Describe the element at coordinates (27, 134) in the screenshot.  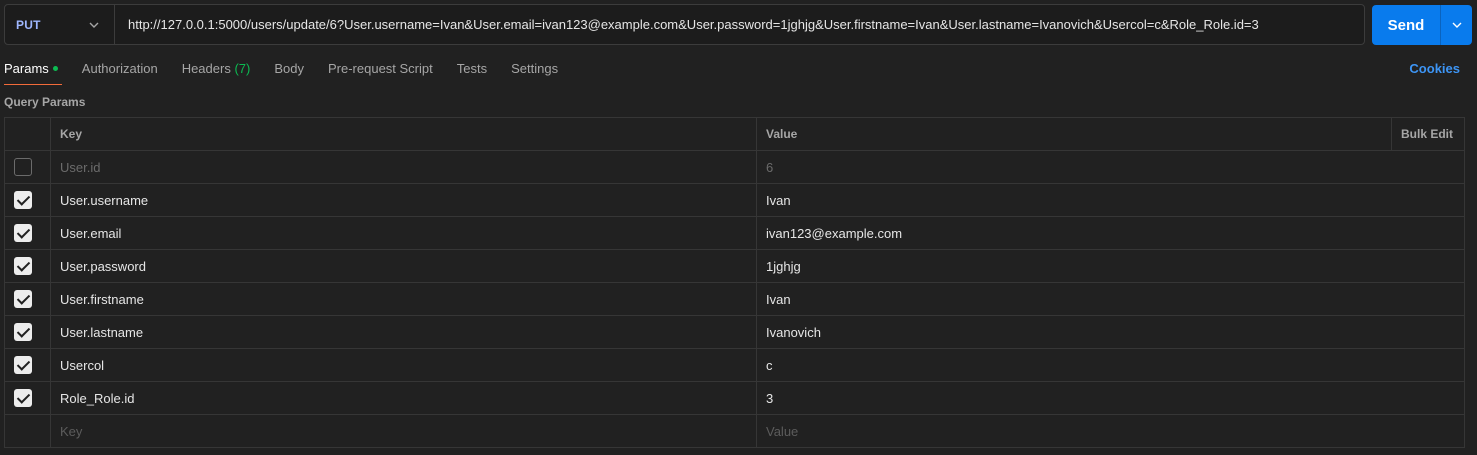
I see `checkbox-column-header` at that location.